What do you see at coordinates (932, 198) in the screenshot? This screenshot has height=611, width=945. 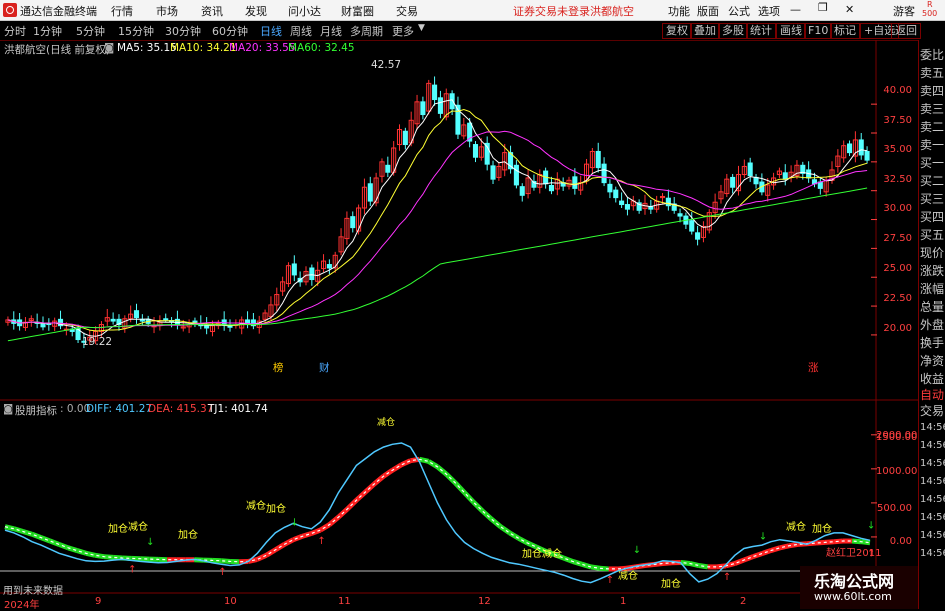 I see `quote-label: 买三` at bounding box center [932, 198].